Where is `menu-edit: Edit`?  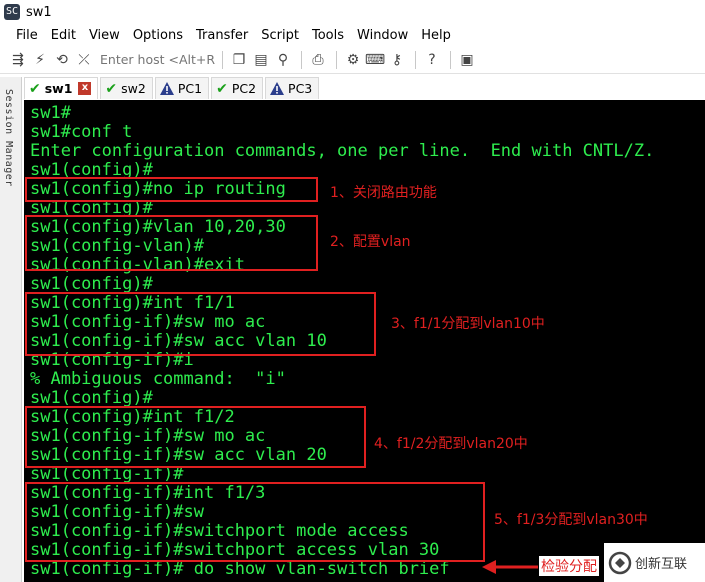 menu-edit: Edit is located at coordinates (63, 35).